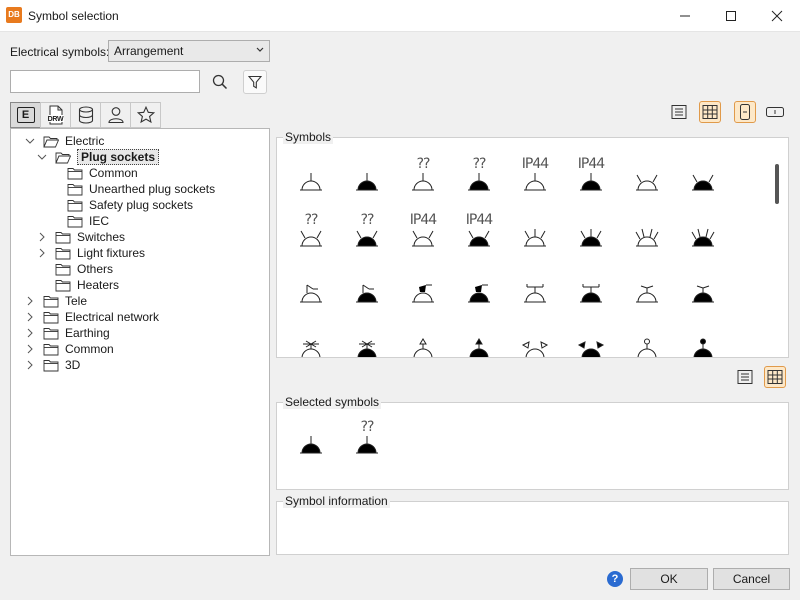 The image size is (800, 600). I want to click on tab-database, so click(85, 115).